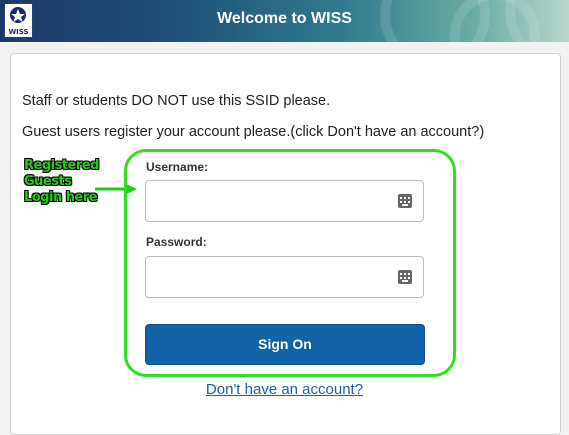 Image resolution: width=569 pixels, height=435 pixels. What do you see at coordinates (61, 197) in the screenshot?
I see `annotation-line: Login here` at bounding box center [61, 197].